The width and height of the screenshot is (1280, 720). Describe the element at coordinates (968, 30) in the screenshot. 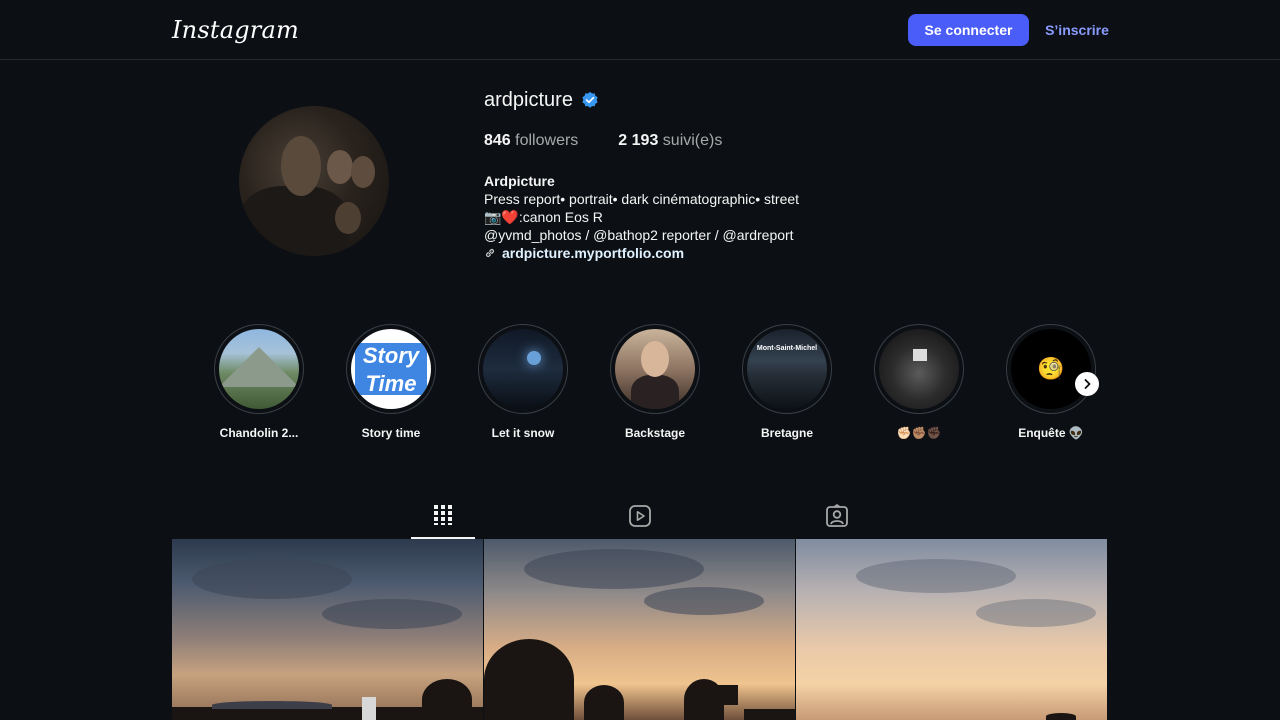

I see `login-button: Se connecter` at that location.